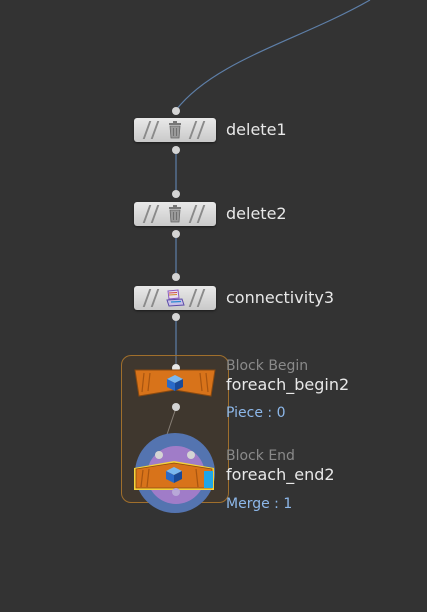  I want to click on delete2-label: delete2, so click(256, 213).